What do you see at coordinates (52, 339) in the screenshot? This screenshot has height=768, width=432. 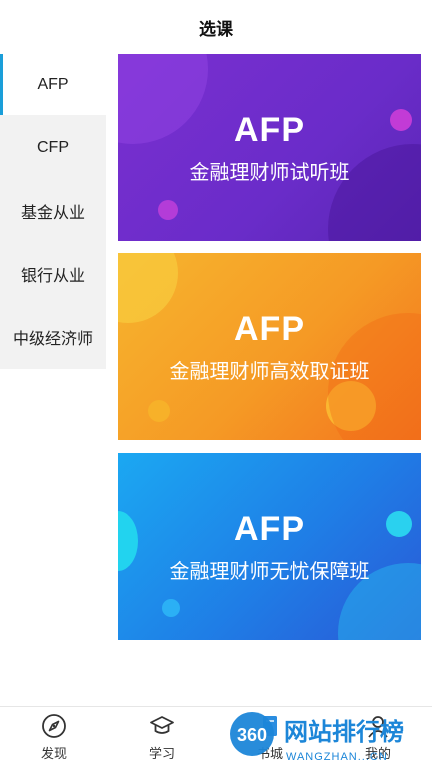 I see `sidebar-item-label: 中级经济师` at bounding box center [52, 339].